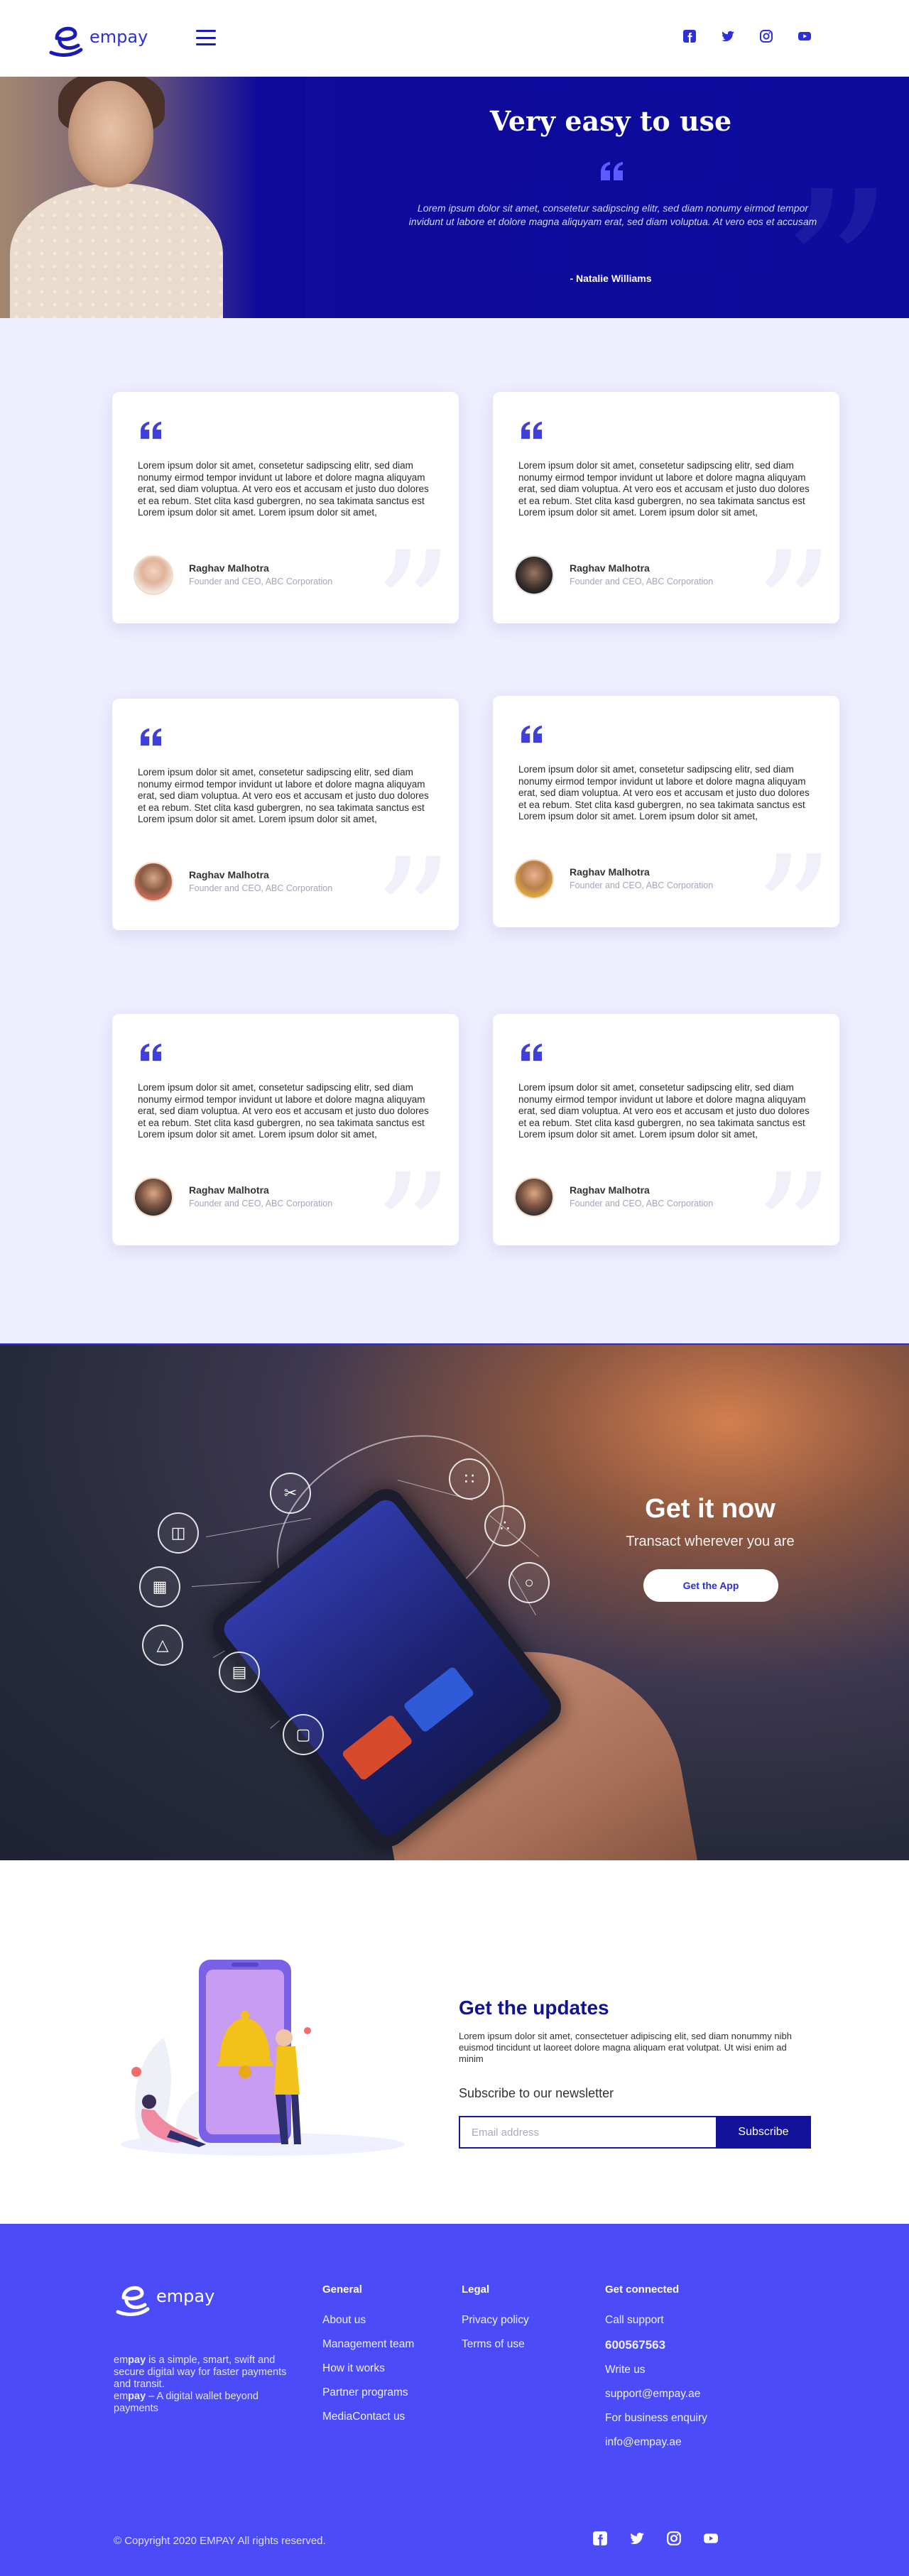 This screenshot has height=2576, width=909. What do you see at coordinates (153, 197) in the screenshot?
I see `hero-photo` at bounding box center [153, 197].